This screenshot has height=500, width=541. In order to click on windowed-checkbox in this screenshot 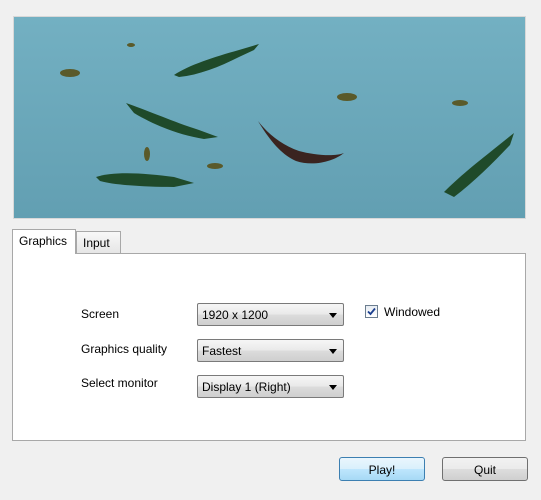, I will do `click(371, 311)`.